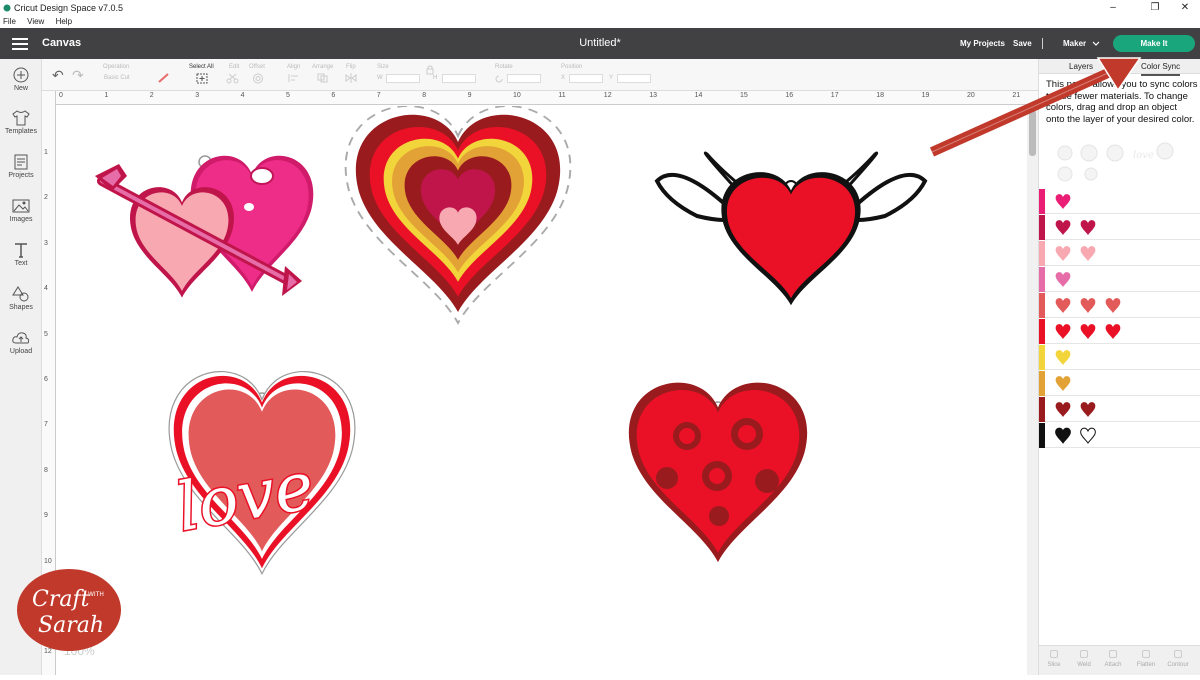  Describe the element at coordinates (1161, 67) in the screenshot. I see `tab-color-sync: Color Sync` at that location.